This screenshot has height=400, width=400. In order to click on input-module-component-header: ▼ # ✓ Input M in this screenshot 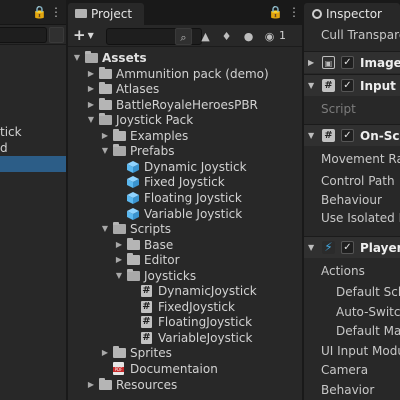, I will do `click(352, 85)`.